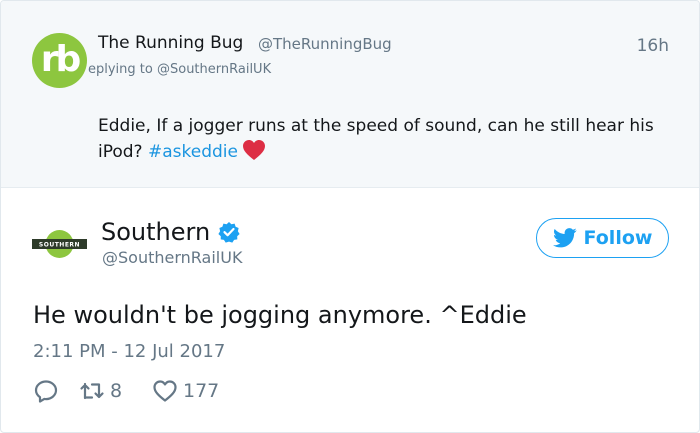 This screenshot has height=433, width=700. What do you see at coordinates (92, 391) in the screenshot?
I see `retweet-icon` at bounding box center [92, 391].